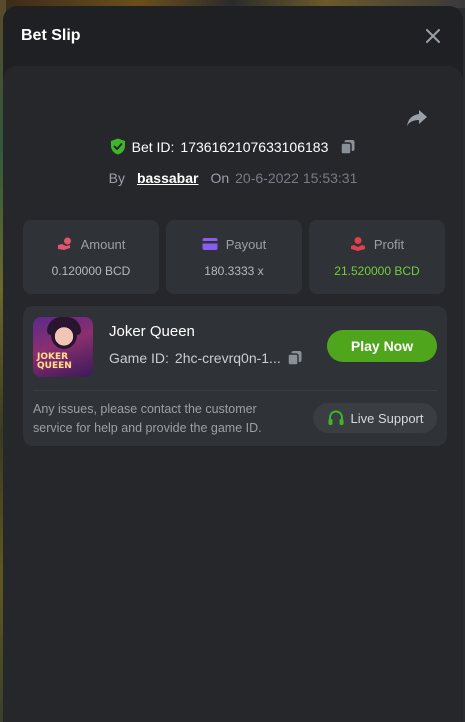 The width and height of the screenshot is (465, 722). Describe the element at coordinates (91, 271) in the screenshot. I see `stat-amount-value: 0.120000 BCD` at that location.